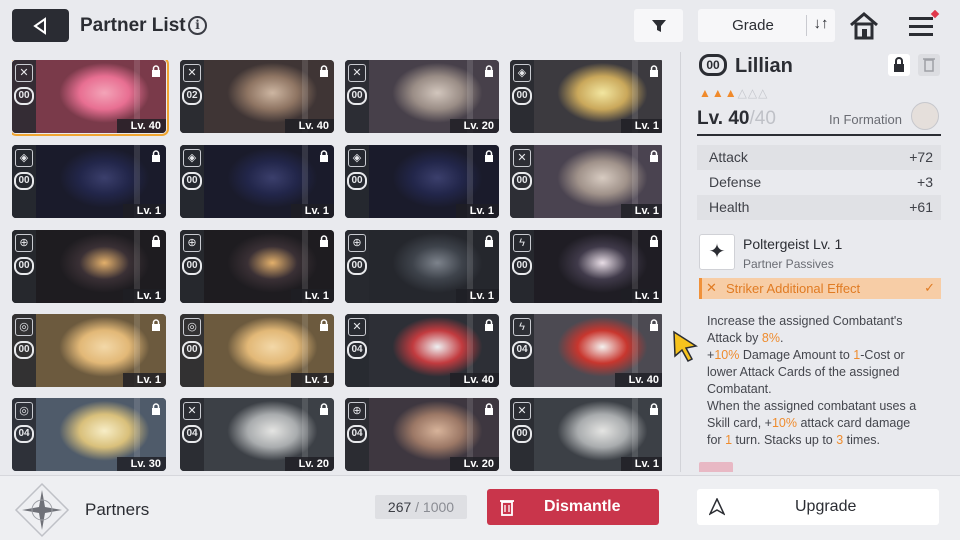  I want to click on desc-line: Skill card, +10% attack card damage, so click(809, 423).